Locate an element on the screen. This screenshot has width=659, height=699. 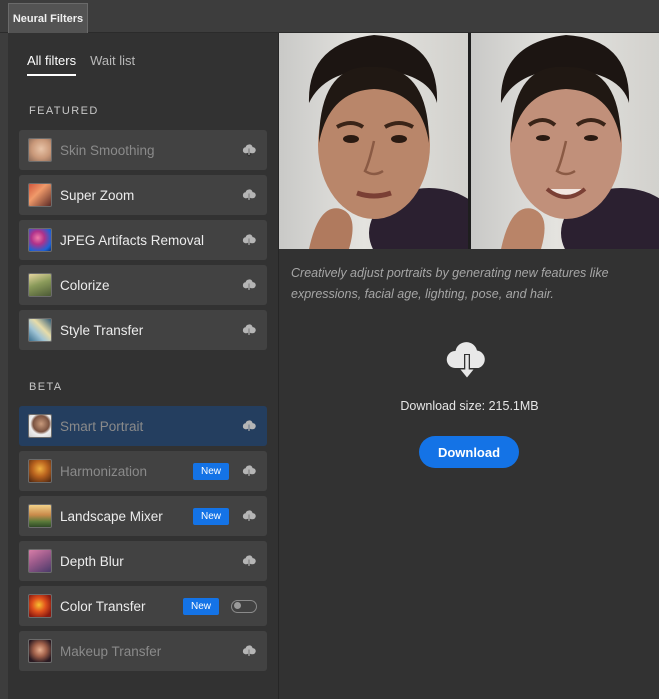
tab-strip: Neural Filters is located at coordinates (329, 16).